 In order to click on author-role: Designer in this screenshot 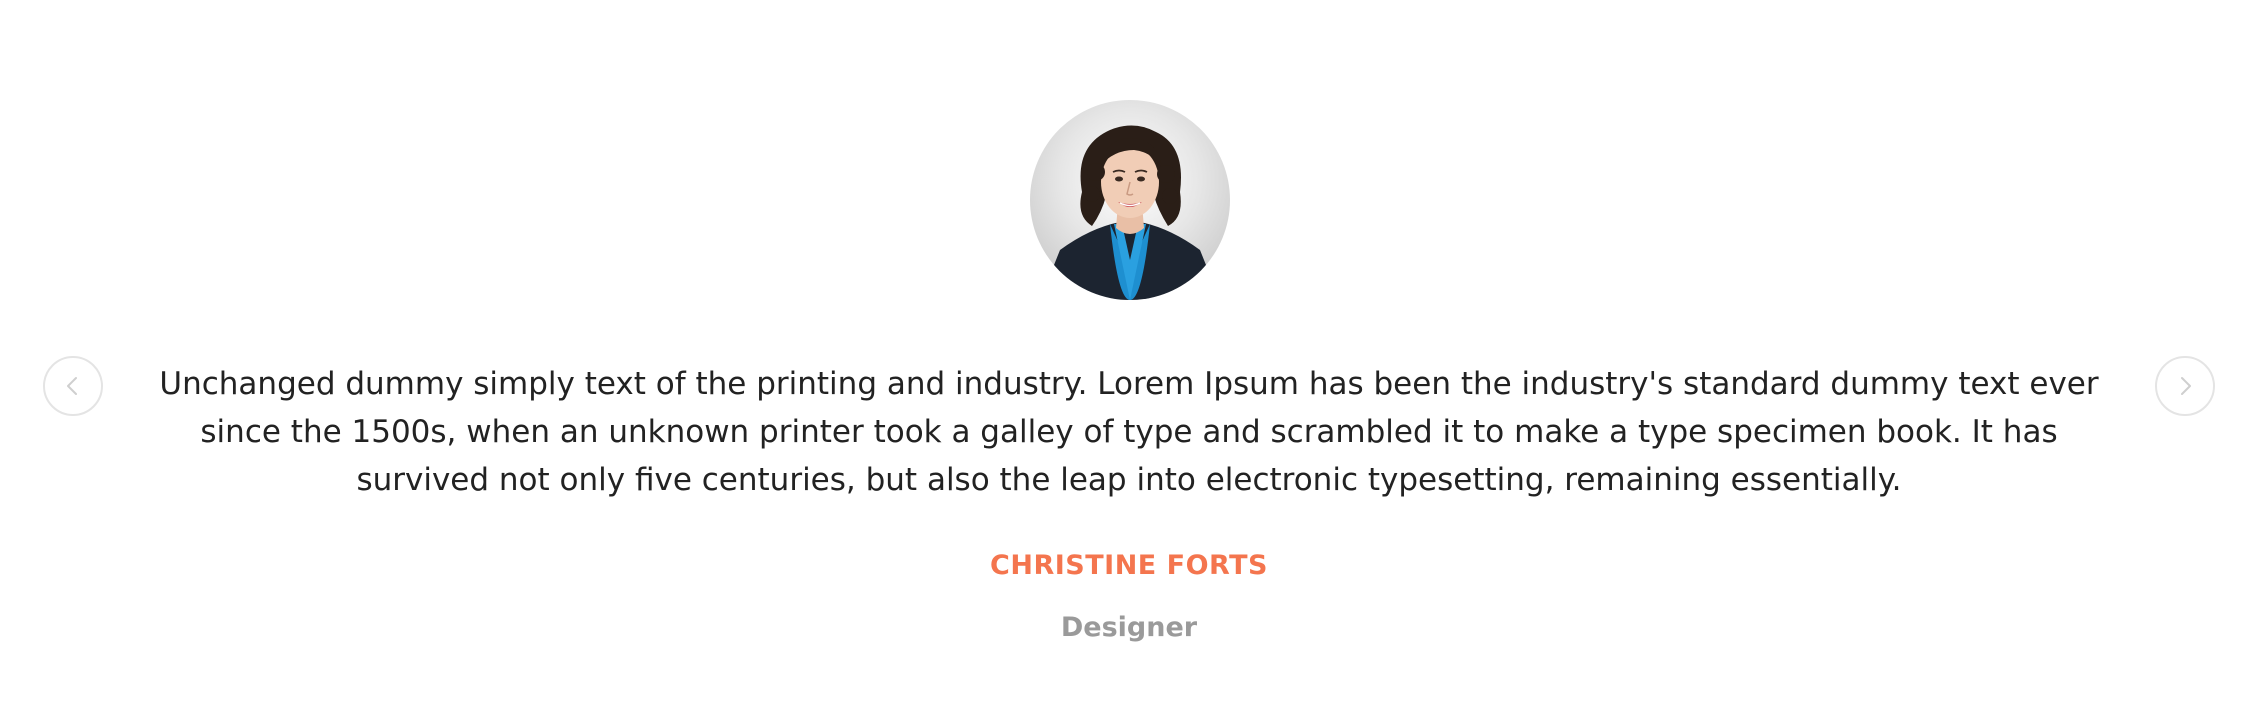, I will do `click(1129, 627)`.